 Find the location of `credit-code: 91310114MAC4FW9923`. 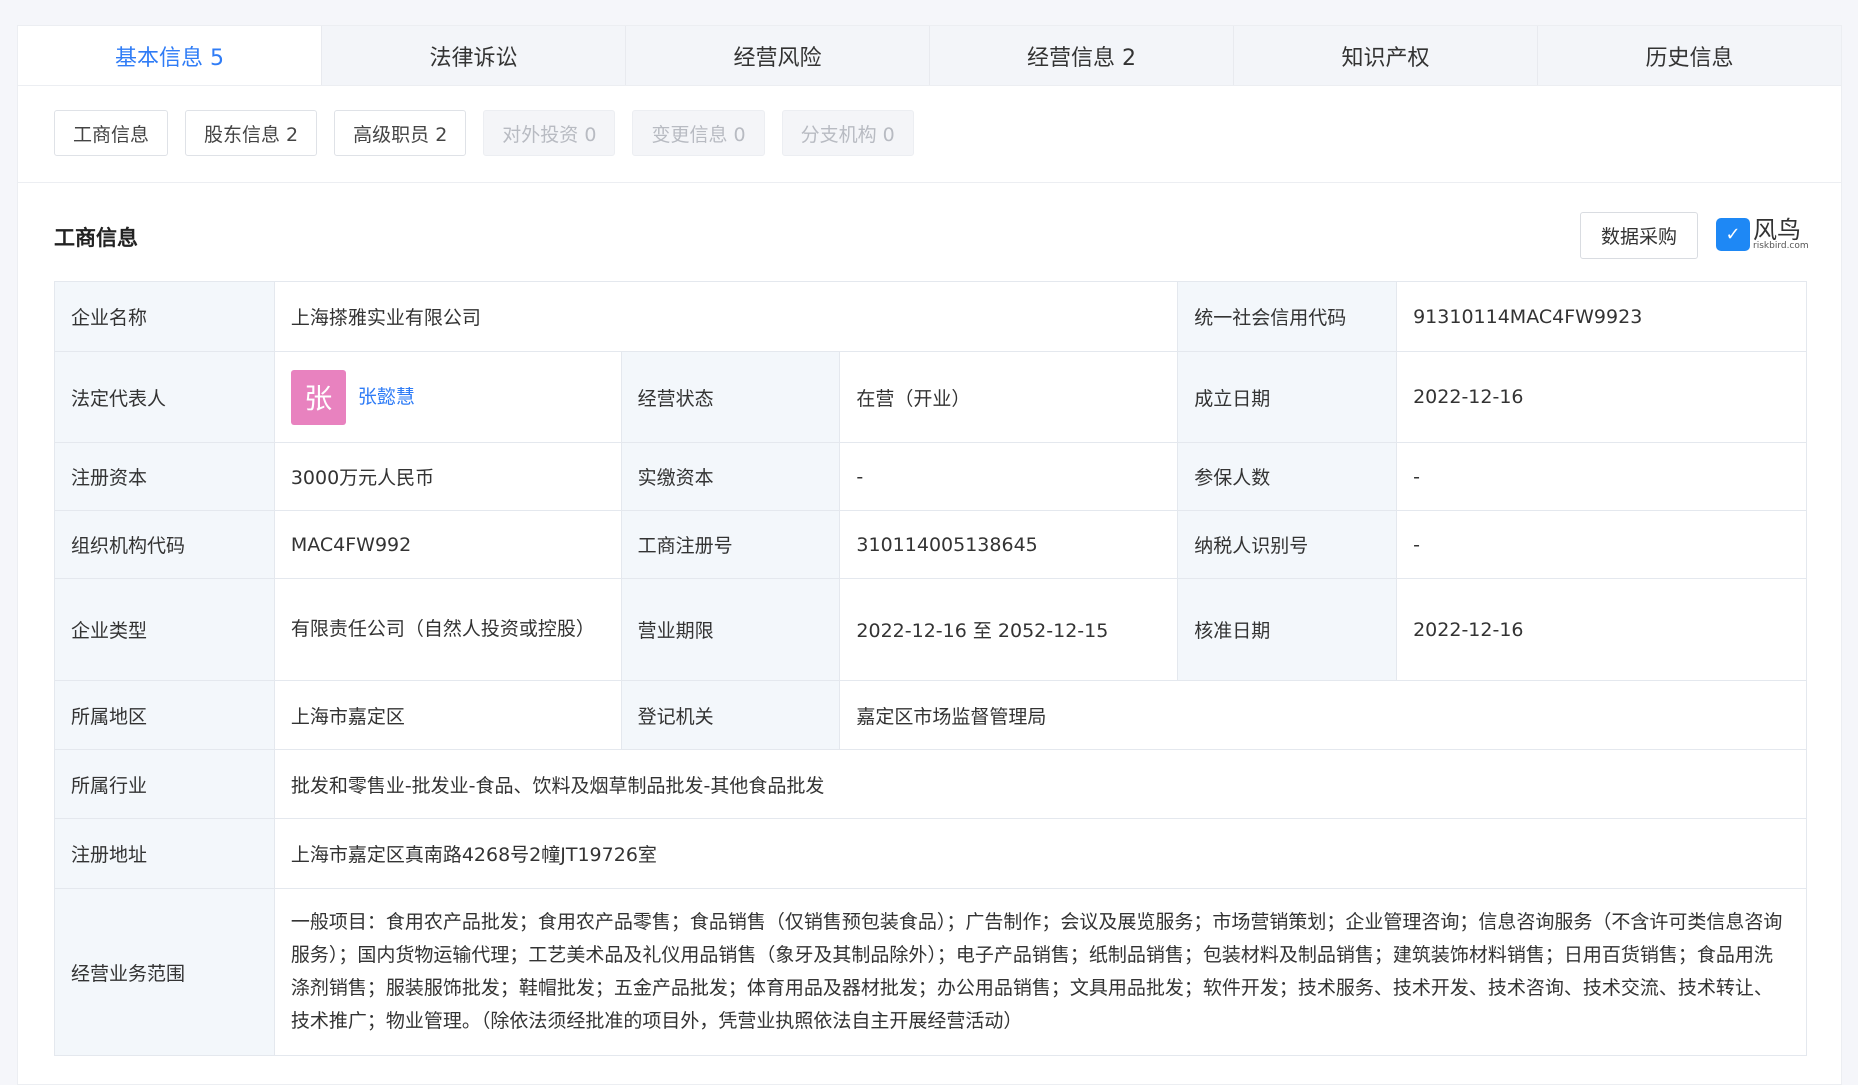

credit-code: 91310114MAC4FW9923 is located at coordinates (1601, 316).